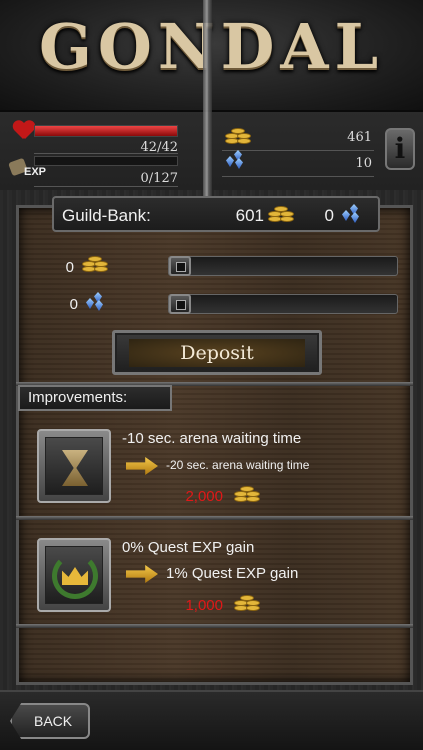  Describe the element at coordinates (363, 163) in the screenshot. I see `gem-value: 10` at that location.